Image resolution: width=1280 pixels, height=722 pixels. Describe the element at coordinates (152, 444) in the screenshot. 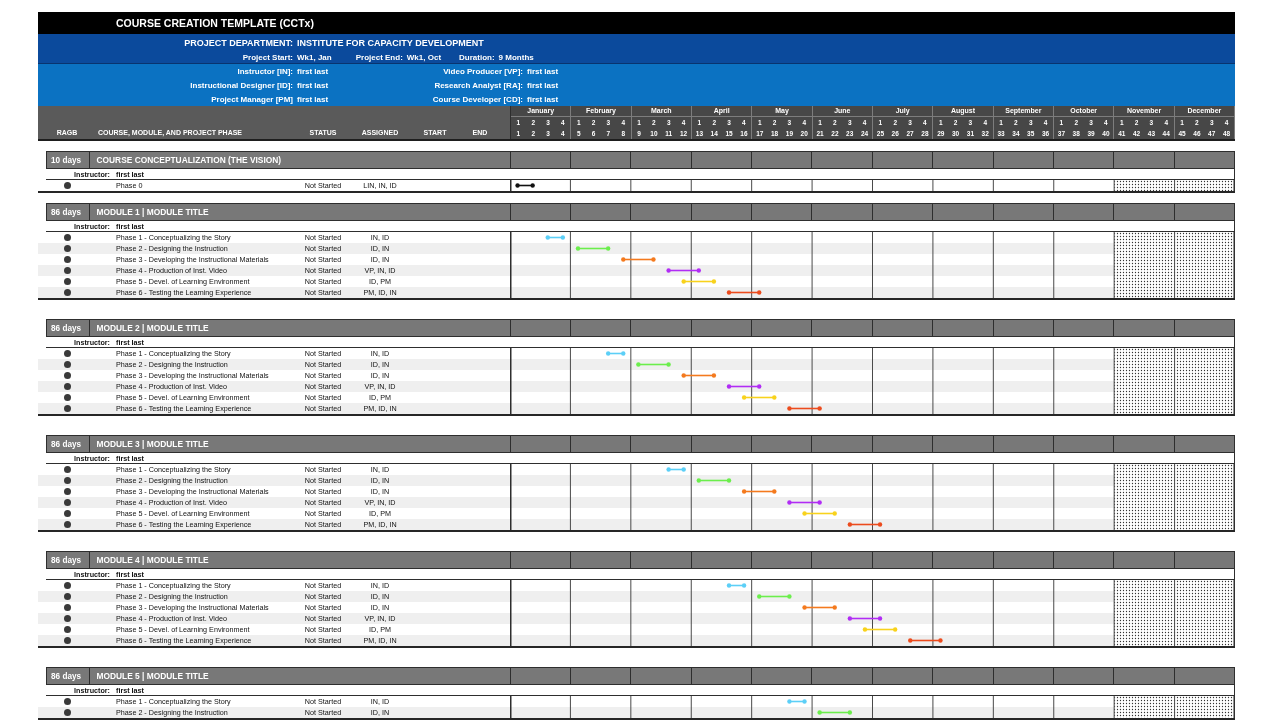

I see `section-title: MODULE 3 | MODULE TITLE` at that location.